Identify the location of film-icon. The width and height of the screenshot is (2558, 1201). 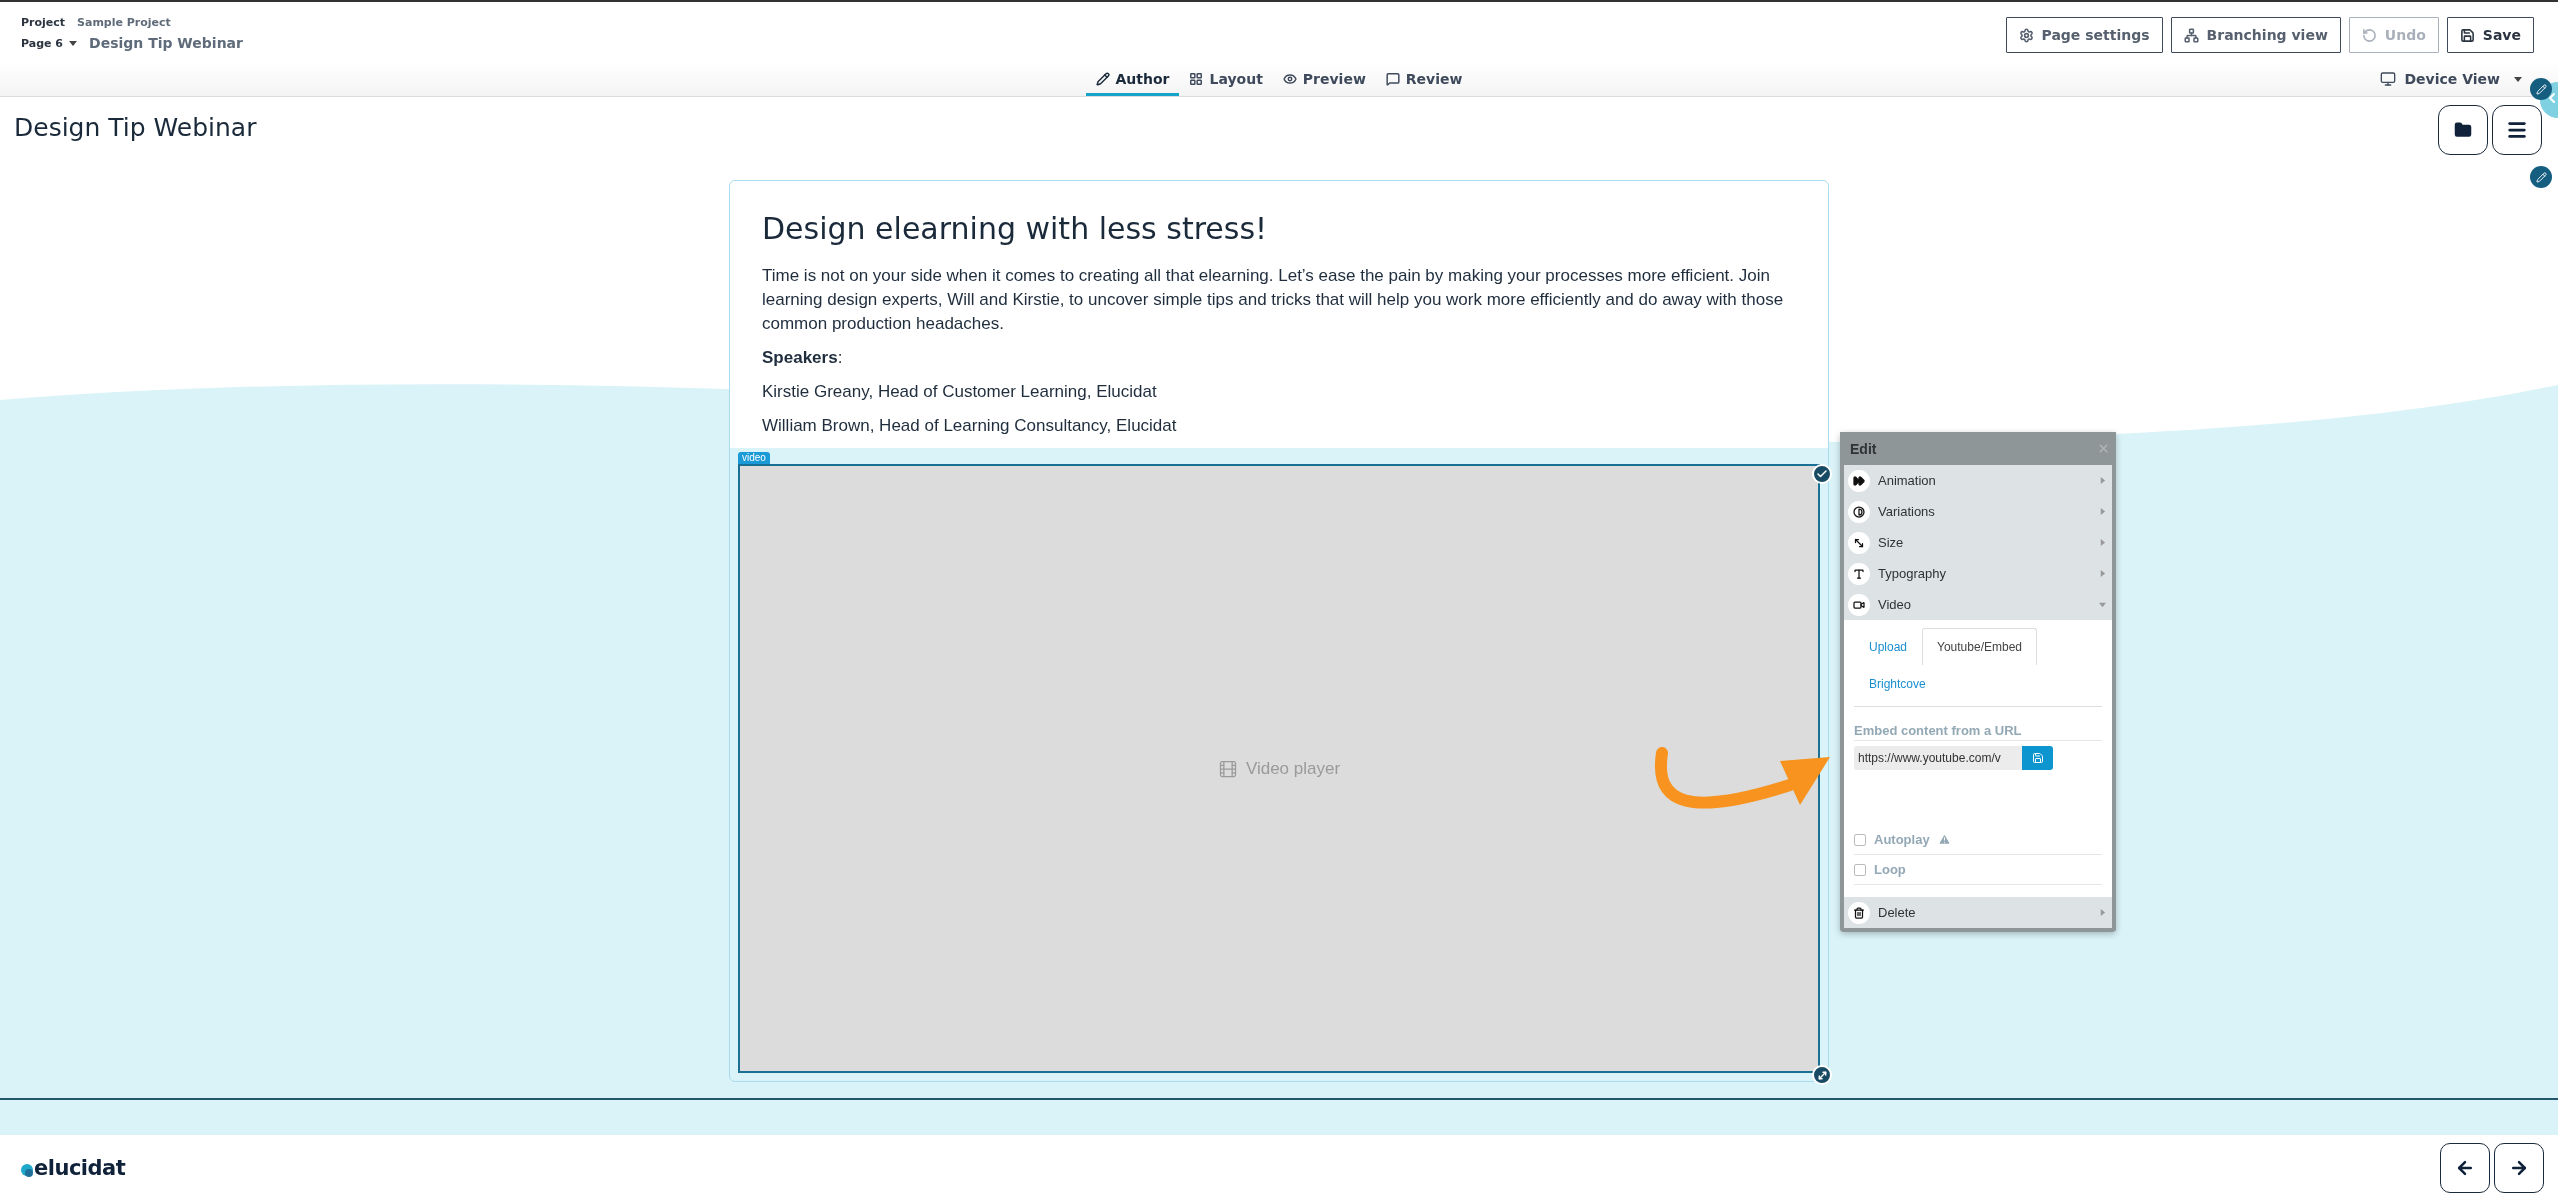
(1227, 768).